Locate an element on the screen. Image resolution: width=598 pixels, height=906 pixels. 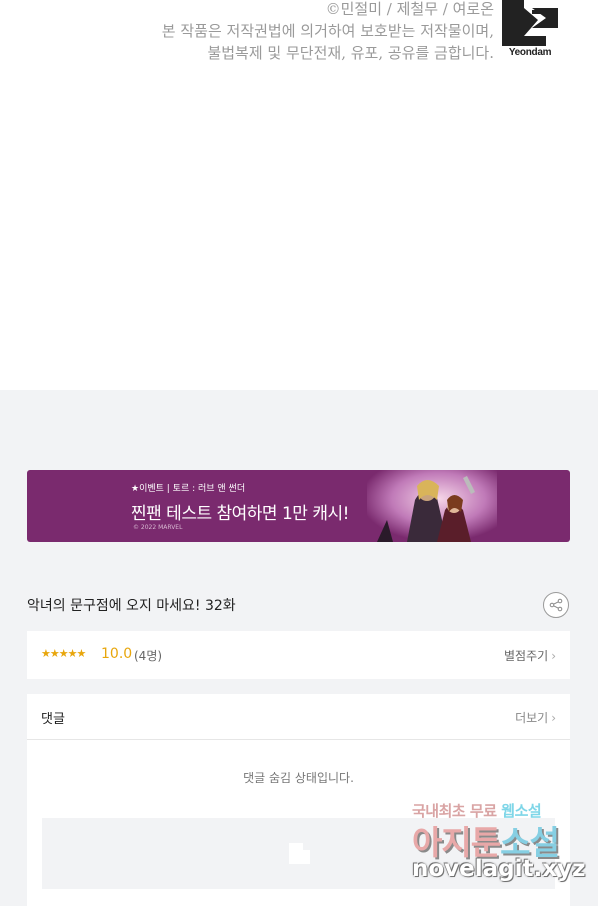
copyright-notice-2: 불법복제 및 무단전재, 유포, 공유를 금합니다. is located at coordinates (350, 53).